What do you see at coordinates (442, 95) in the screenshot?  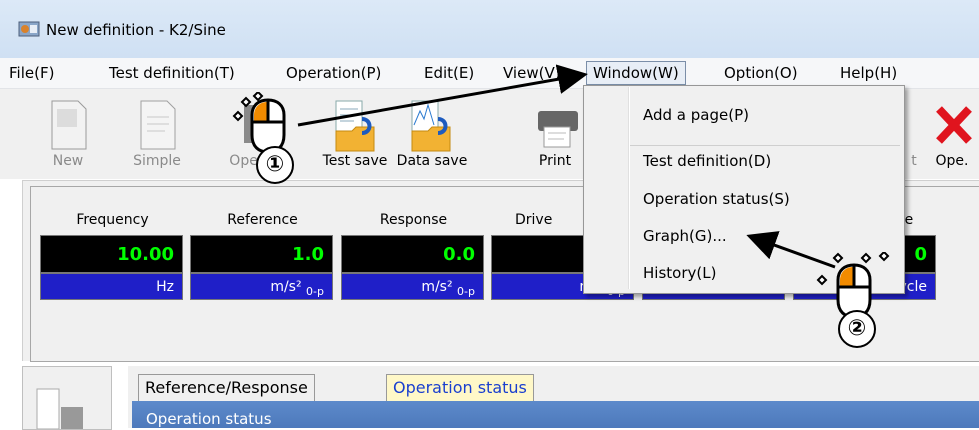 I see `arrow-to-window-menu` at bounding box center [442, 95].